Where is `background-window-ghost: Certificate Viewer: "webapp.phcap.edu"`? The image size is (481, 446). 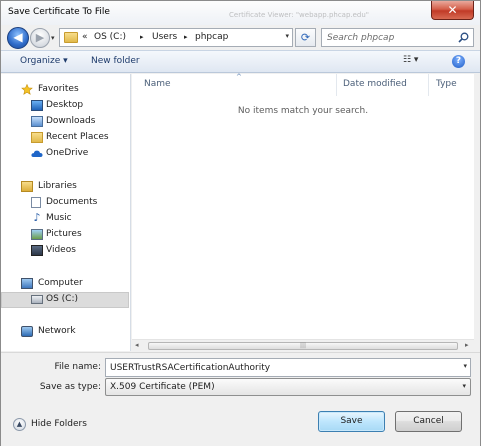 background-window-ghost: Certificate Viewer: "webapp.phcap.edu" is located at coordinates (291, 13).